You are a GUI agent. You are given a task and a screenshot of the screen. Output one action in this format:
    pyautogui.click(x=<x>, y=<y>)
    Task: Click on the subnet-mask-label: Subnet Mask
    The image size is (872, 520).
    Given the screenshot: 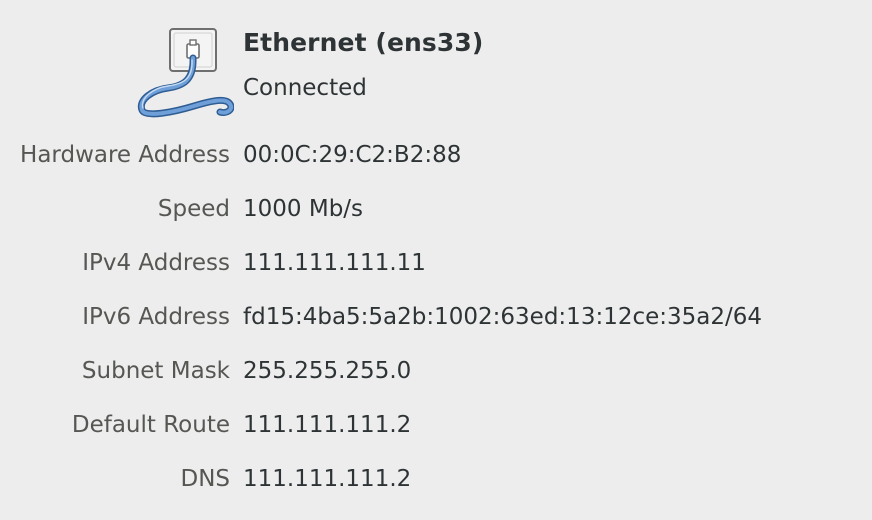 What is the action you would take?
    pyautogui.click(x=155, y=371)
    